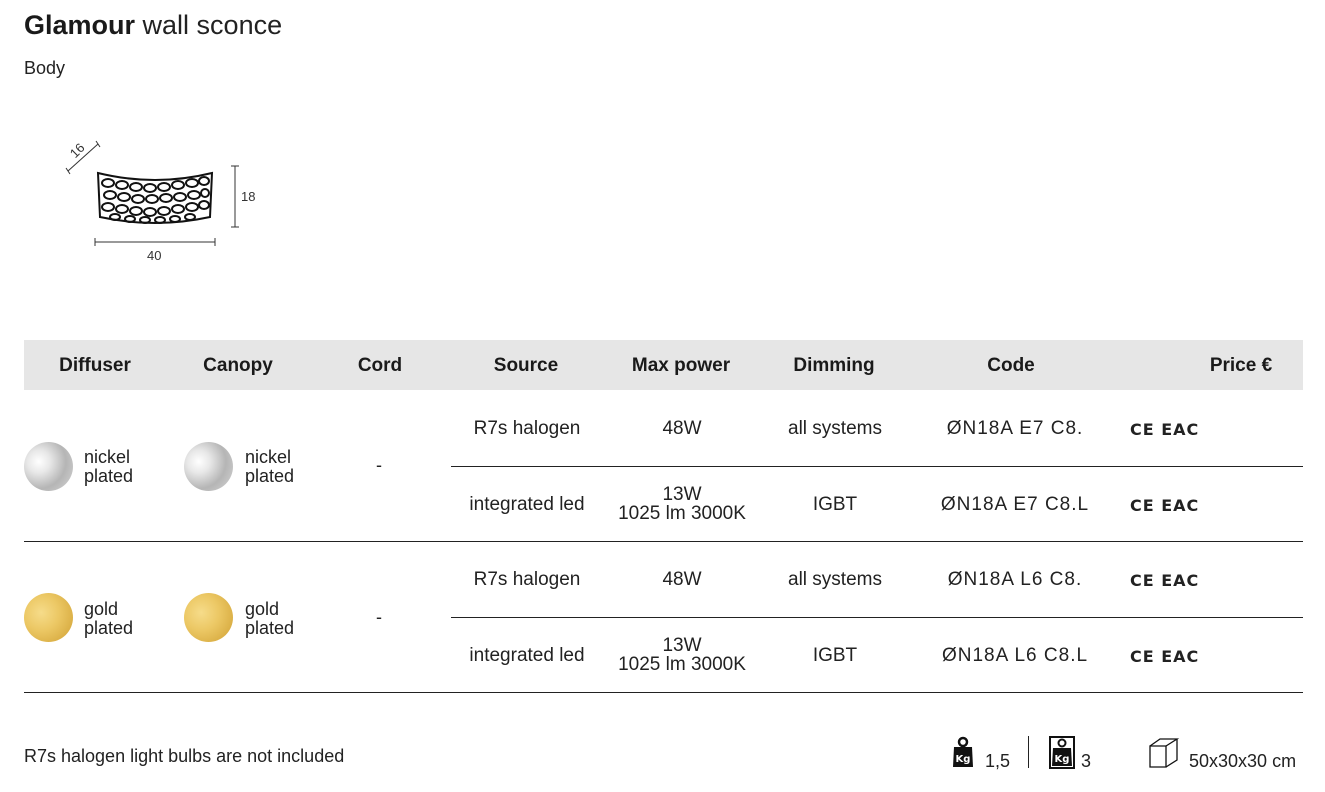 The height and width of the screenshot is (792, 1325). Describe the element at coordinates (107, 457) in the screenshot. I see `diffuser-finish-line1: nickel` at that location.